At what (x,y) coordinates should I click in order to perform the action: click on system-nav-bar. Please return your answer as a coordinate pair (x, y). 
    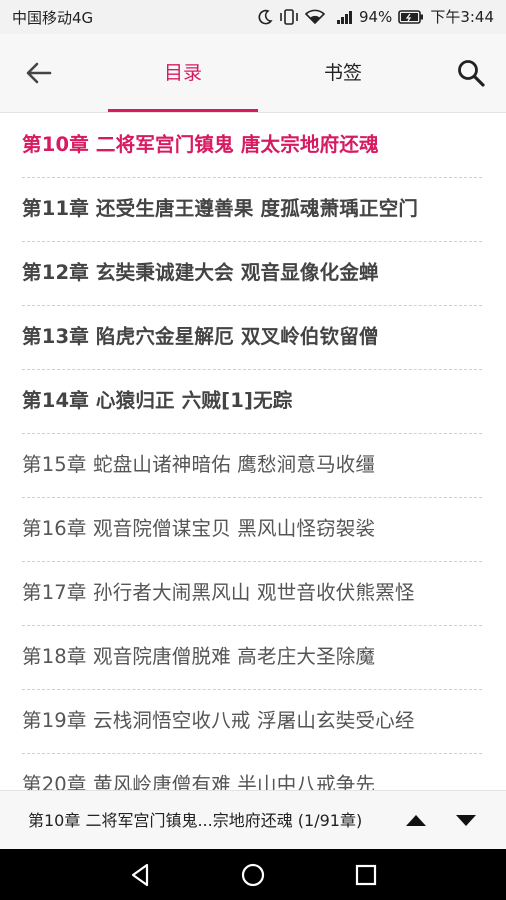
    Looking at the image, I should click on (253, 874).